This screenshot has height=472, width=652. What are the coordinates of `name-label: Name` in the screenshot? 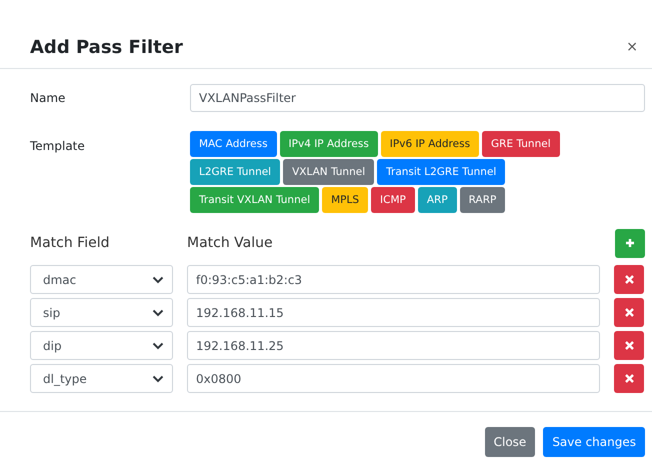 It's located at (48, 98).